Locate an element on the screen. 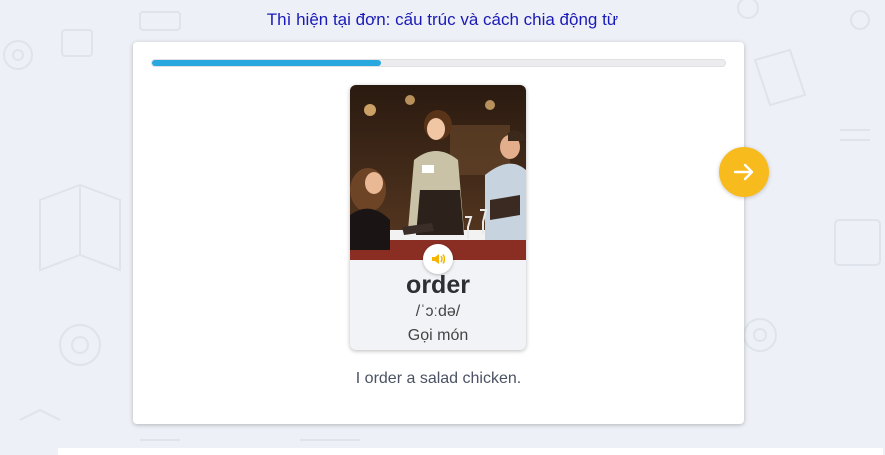 The width and height of the screenshot is (885, 455). audio-button is located at coordinates (438, 259).